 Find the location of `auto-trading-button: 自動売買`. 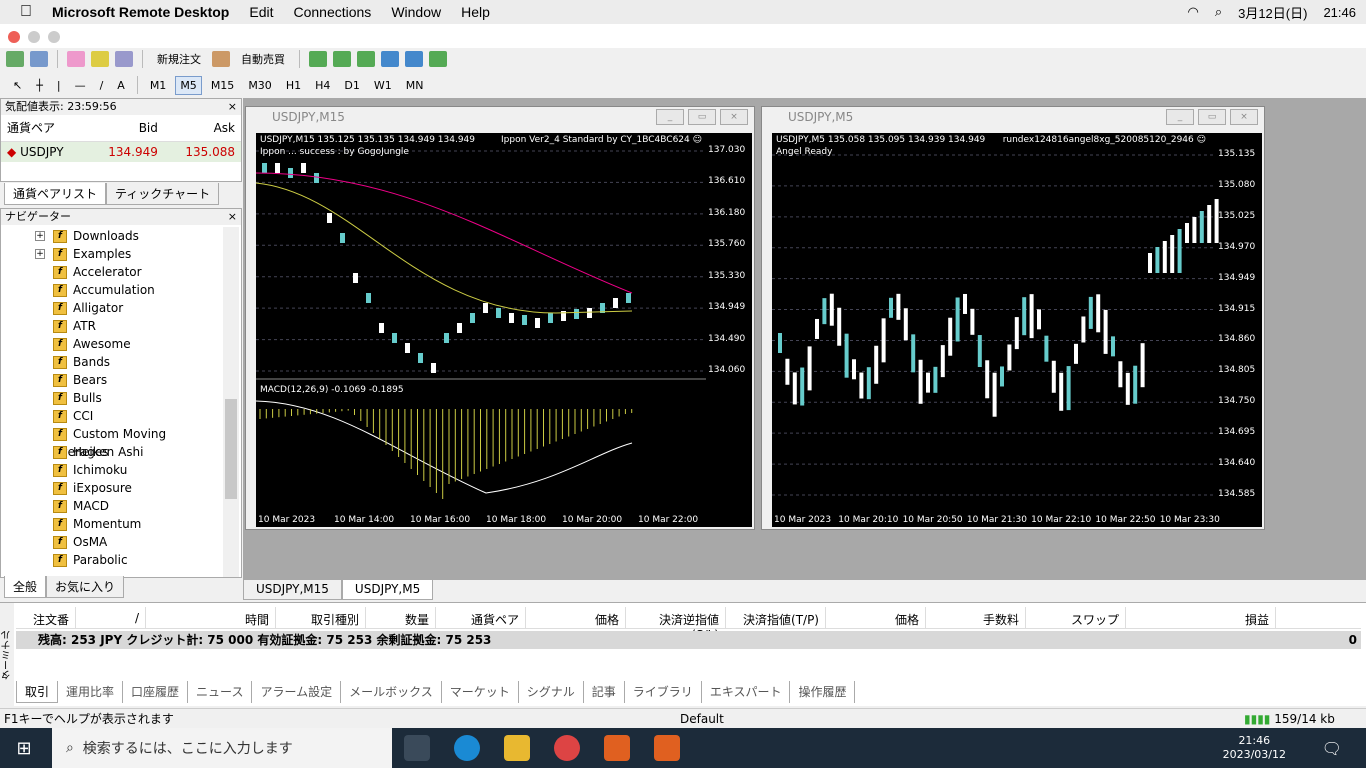

auto-trading-button: 自動売買 is located at coordinates (263, 59).